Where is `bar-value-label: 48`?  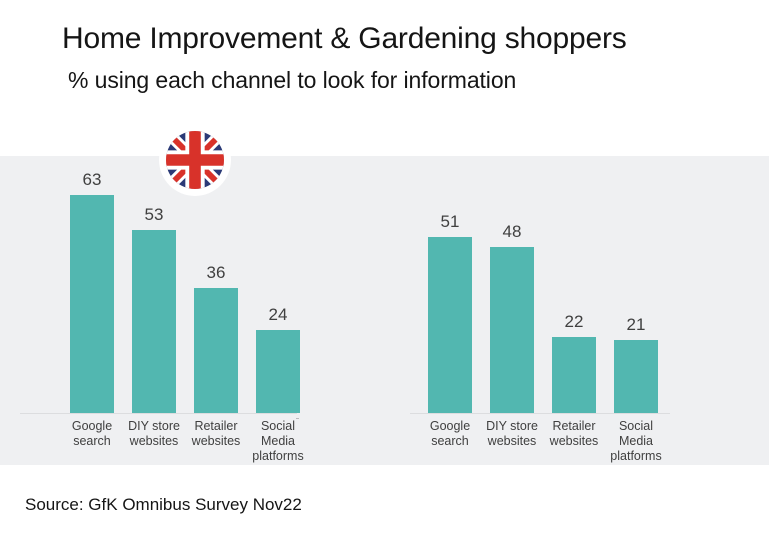
bar-value-label: 48 is located at coordinates (512, 231).